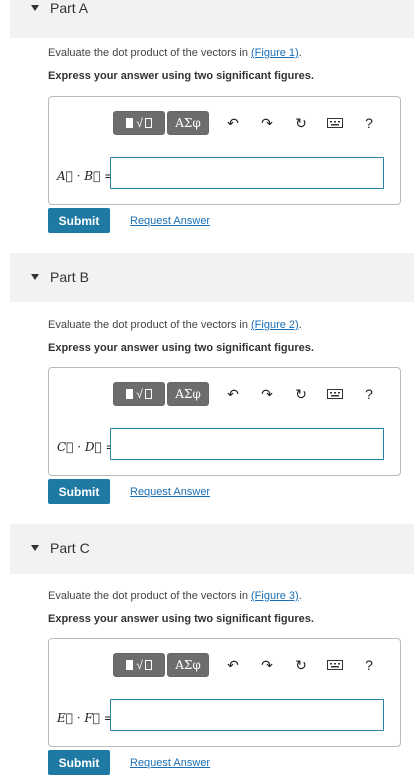 Image resolution: width=414 pixels, height=780 pixels. Describe the element at coordinates (86, 176) in the screenshot. I see `answer-label: A⃗ · B⃗ =` at that location.